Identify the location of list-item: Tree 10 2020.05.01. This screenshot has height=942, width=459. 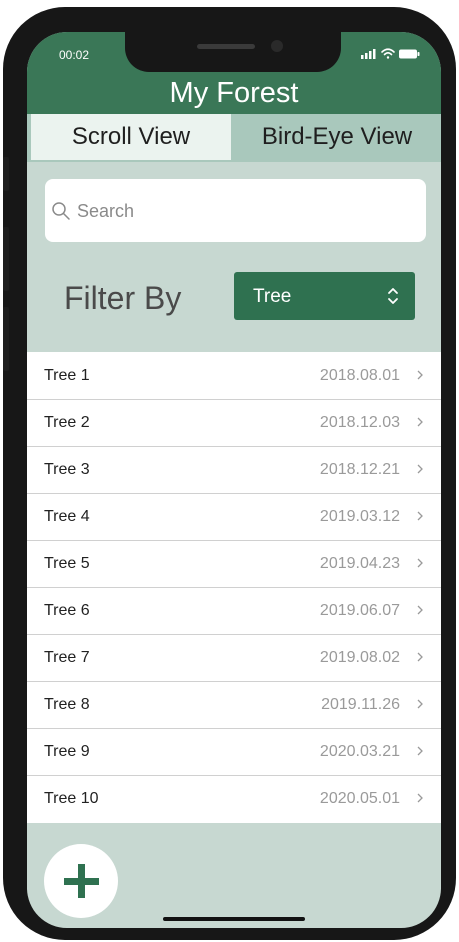
(234, 798).